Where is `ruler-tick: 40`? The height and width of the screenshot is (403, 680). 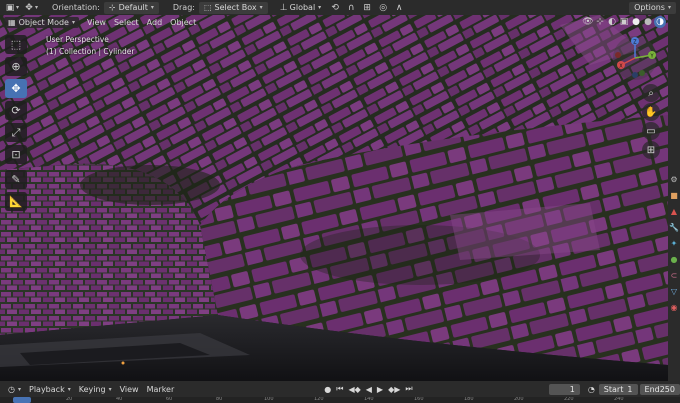 ruler-tick: 40 is located at coordinates (119, 399).